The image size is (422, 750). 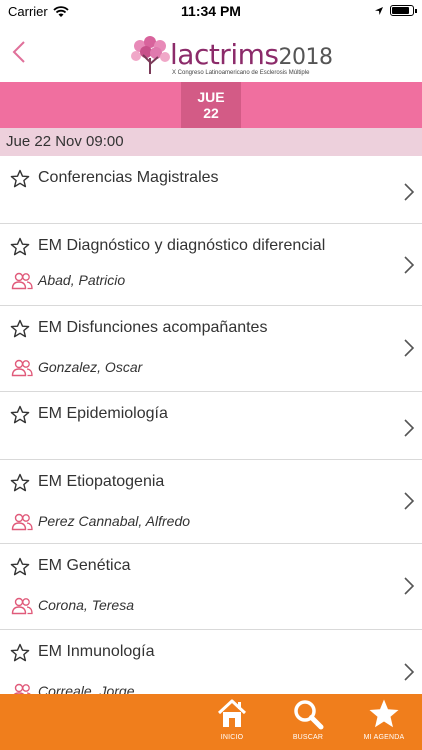 I want to click on session-row: Conferencias Magistrales, so click(x=211, y=190).